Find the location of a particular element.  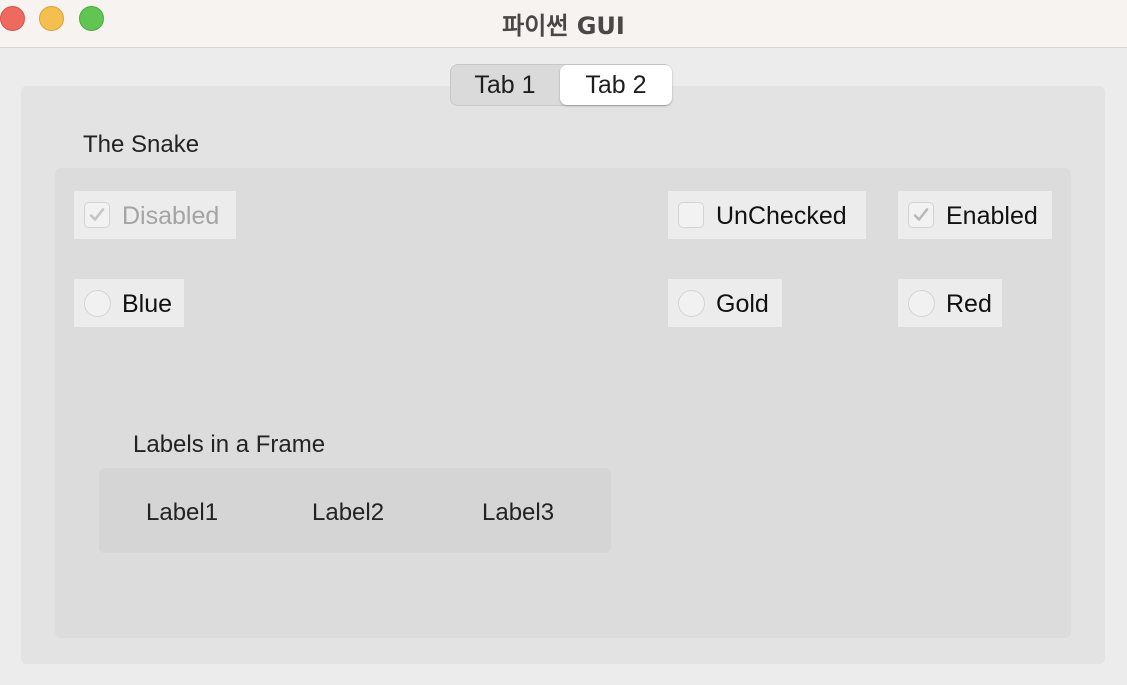

tab-1: Tab 1 is located at coordinates (505, 85).